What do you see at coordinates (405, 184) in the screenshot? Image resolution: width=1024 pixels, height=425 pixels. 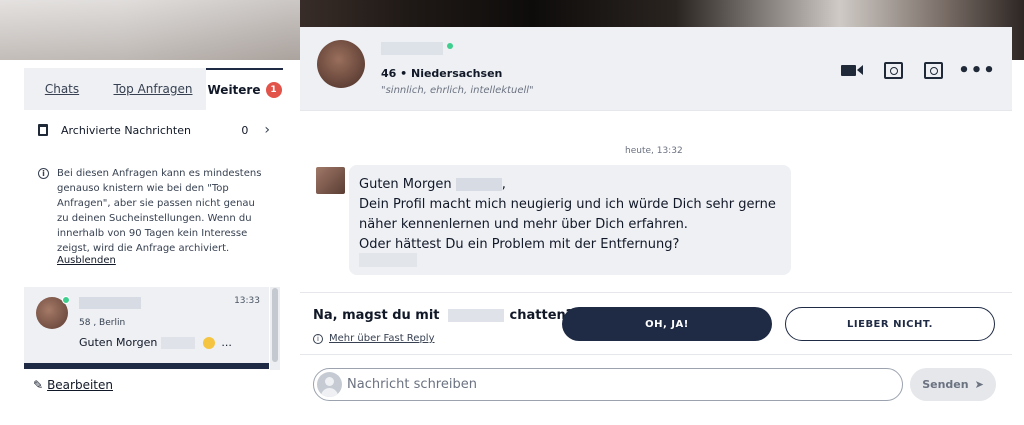 I see `message-greeting: Guten Morgen` at bounding box center [405, 184].